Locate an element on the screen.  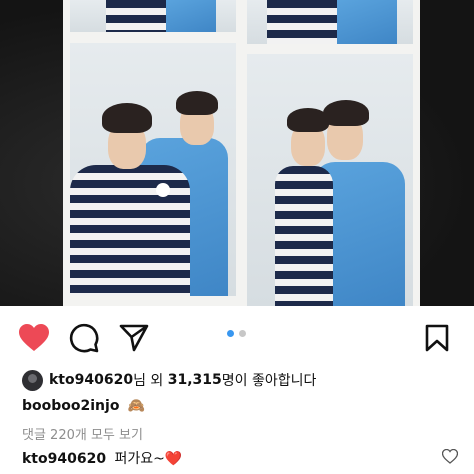
photo-frame-top-right is located at coordinates (330, 22).